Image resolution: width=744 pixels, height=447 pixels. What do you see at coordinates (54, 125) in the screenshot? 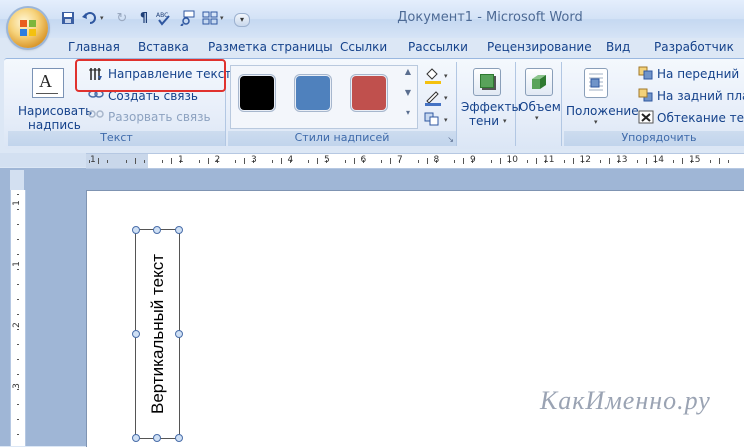
I see `draw-textbox-label-2: надпись` at bounding box center [54, 125].